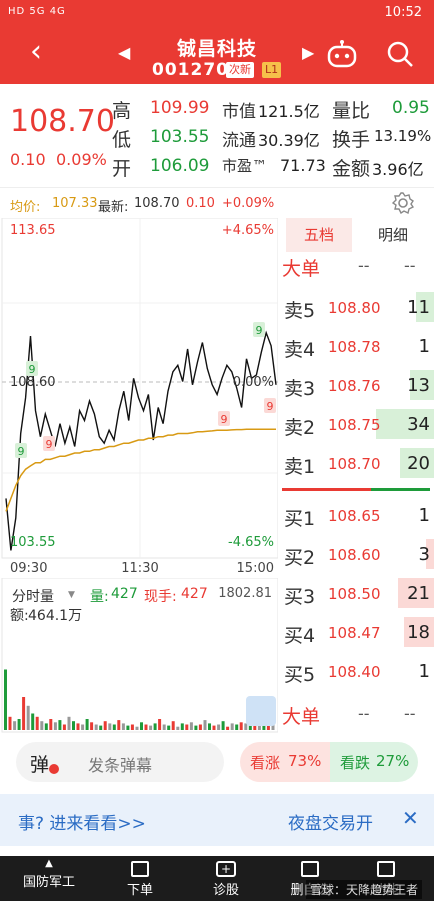 This screenshot has height=901, width=434. Describe the element at coordinates (261, 711) in the screenshot. I see `scroll-thumb-icon` at that location.